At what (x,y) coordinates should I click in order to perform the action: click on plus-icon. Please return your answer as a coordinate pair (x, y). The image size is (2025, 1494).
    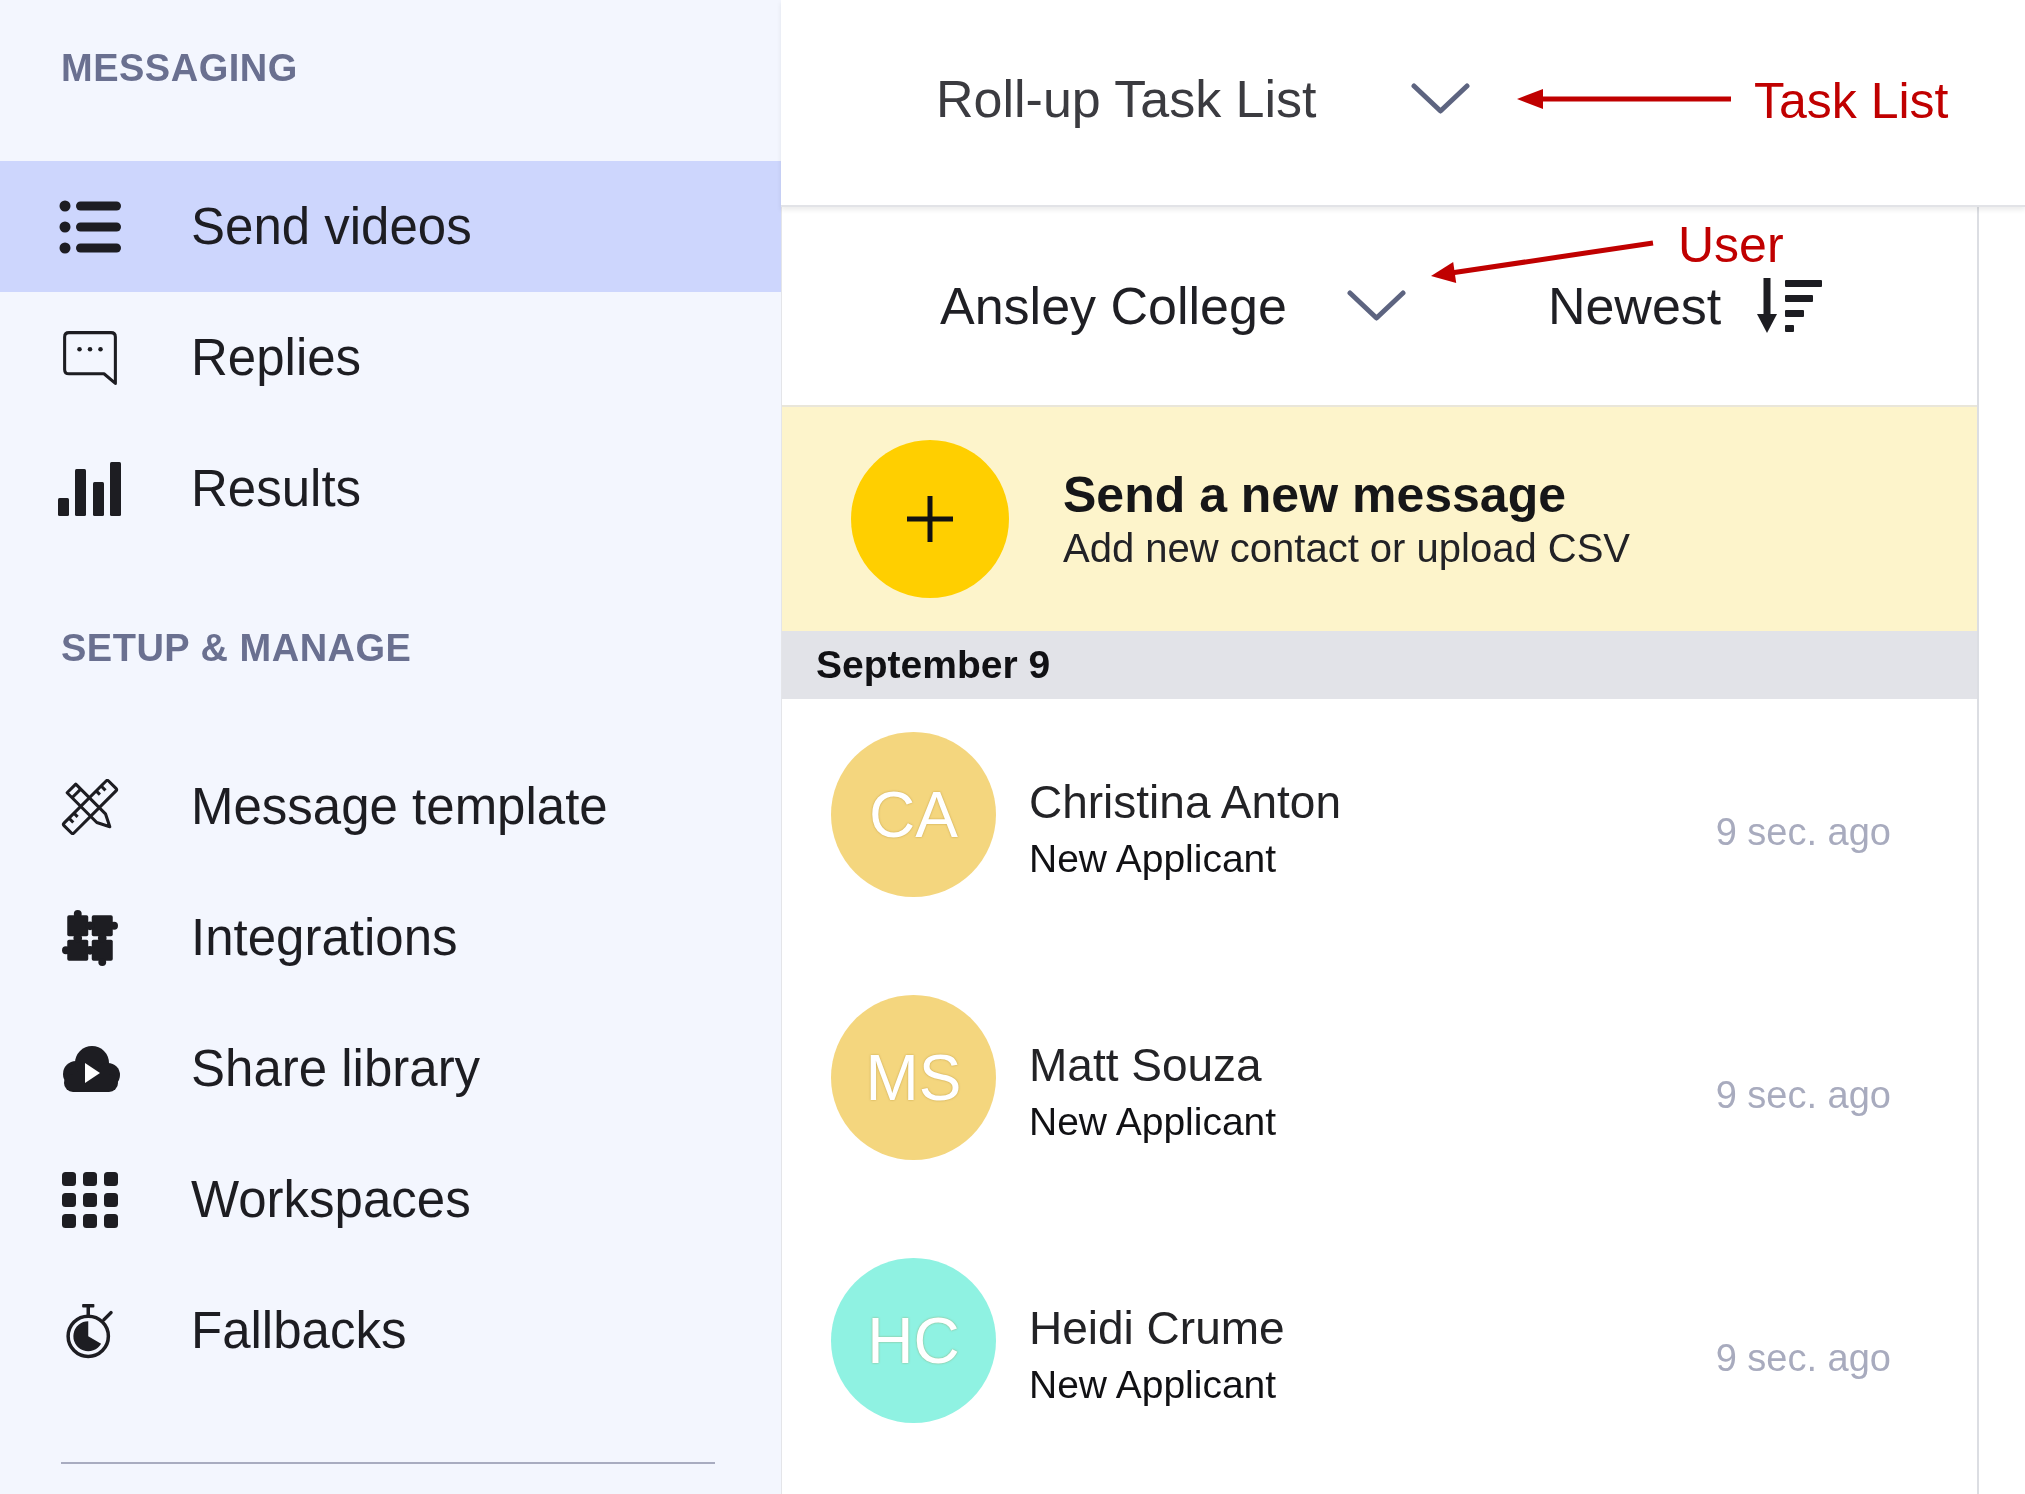
    Looking at the image, I should click on (930, 519).